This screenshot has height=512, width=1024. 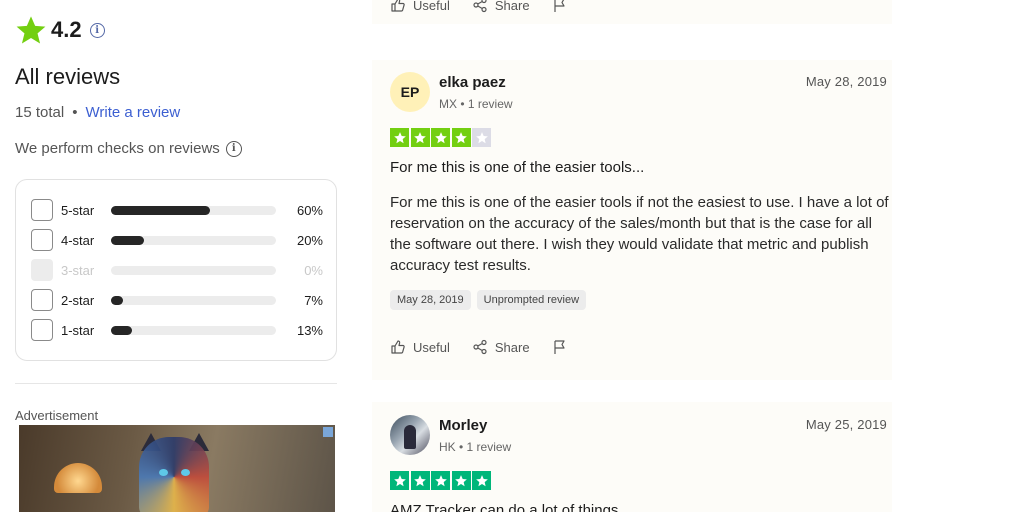 What do you see at coordinates (176, 383) in the screenshot?
I see `divider` at bounding box center [176, 383].